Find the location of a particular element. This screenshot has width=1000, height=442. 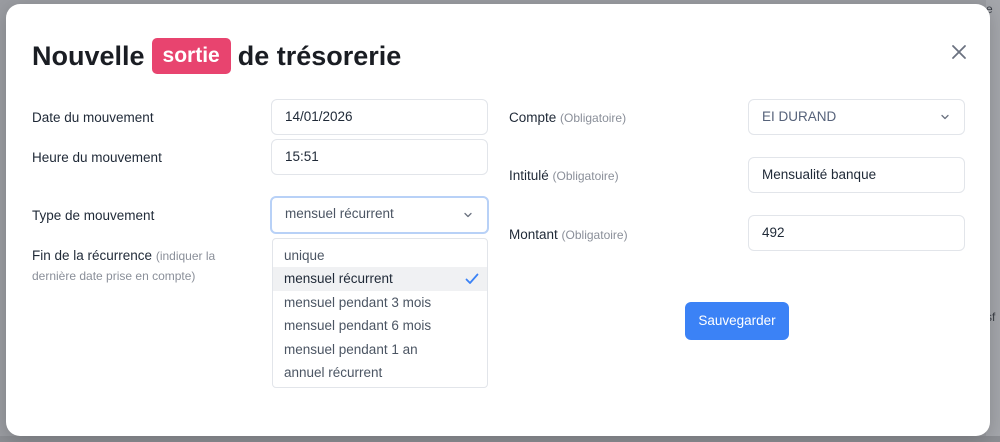

close-button is located at coordinates (959, 52).